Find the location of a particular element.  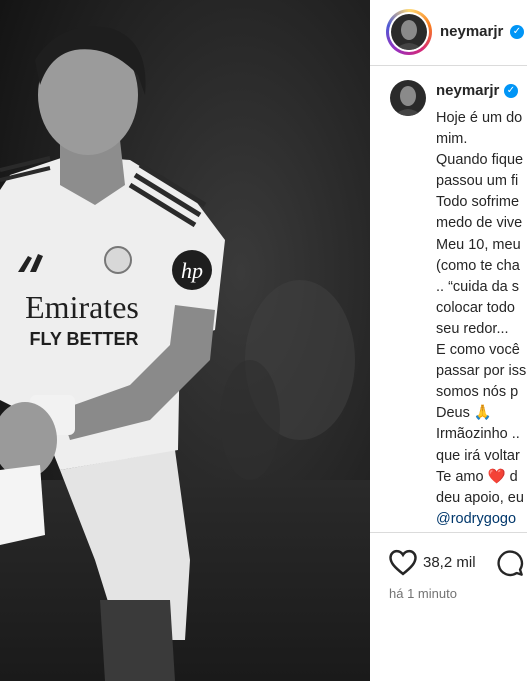

caption-line: colocar todo is located at coordinates (475, 307).